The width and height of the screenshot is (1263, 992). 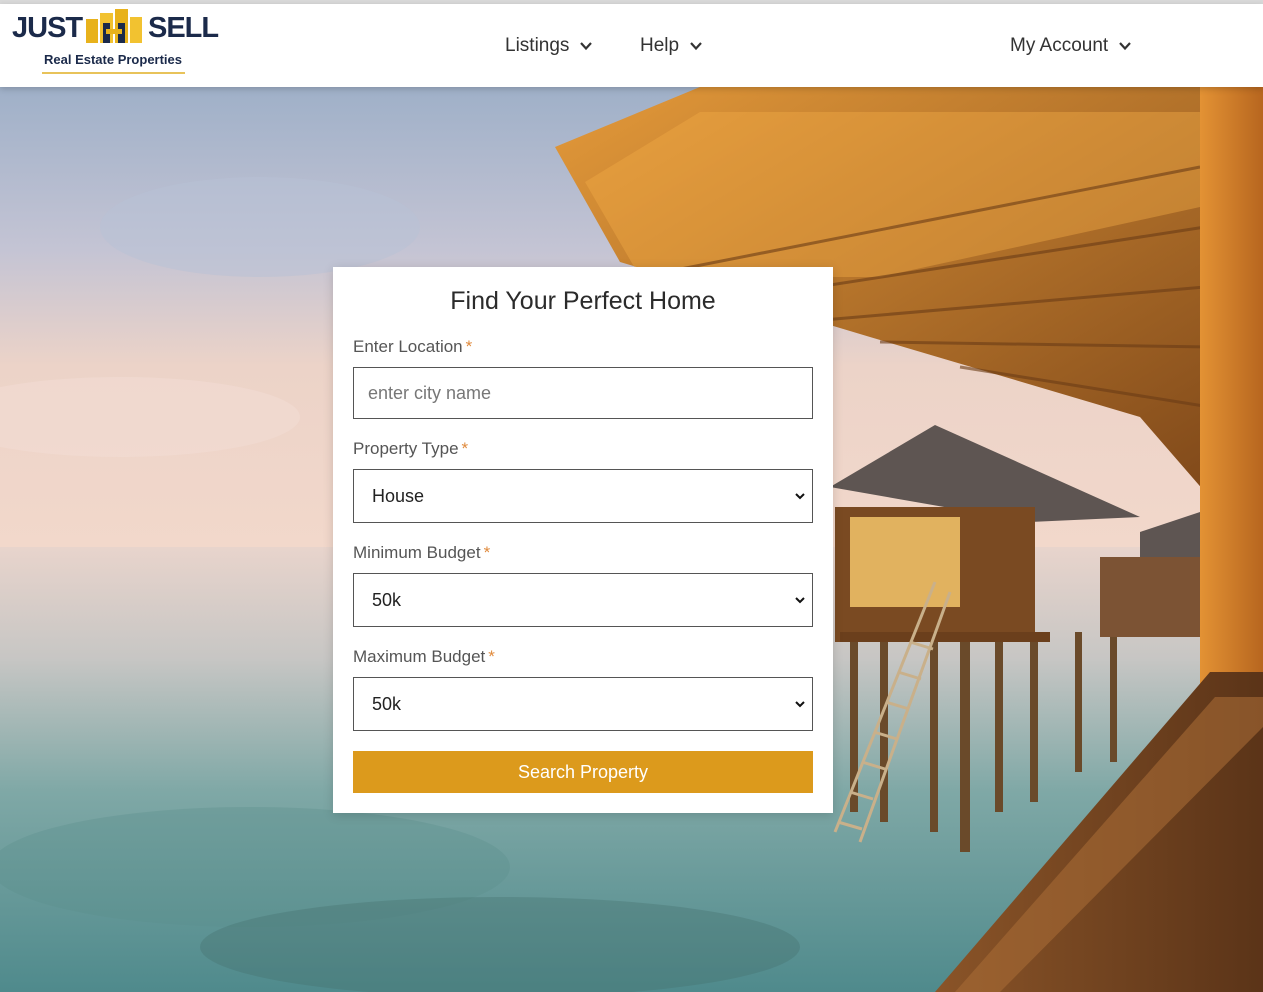 I want to click on nav-help: Help, so click(x=671, y=46).